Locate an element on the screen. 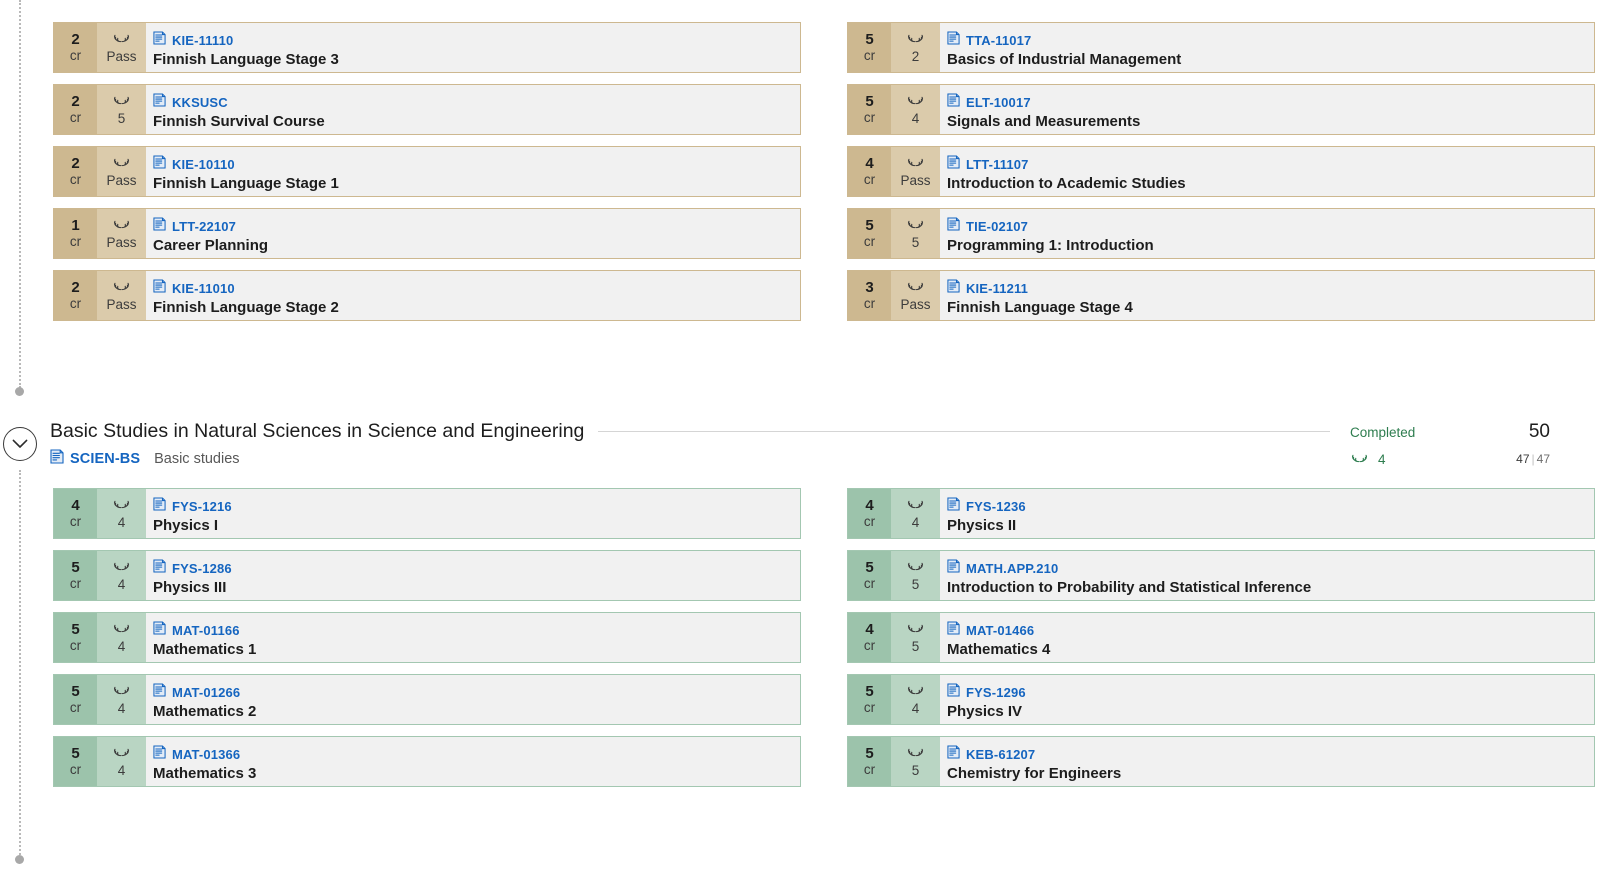  course-card: 5 cr 5 KEB-61207 Chemistry for Engineers is located at coordinates (1221, 761).